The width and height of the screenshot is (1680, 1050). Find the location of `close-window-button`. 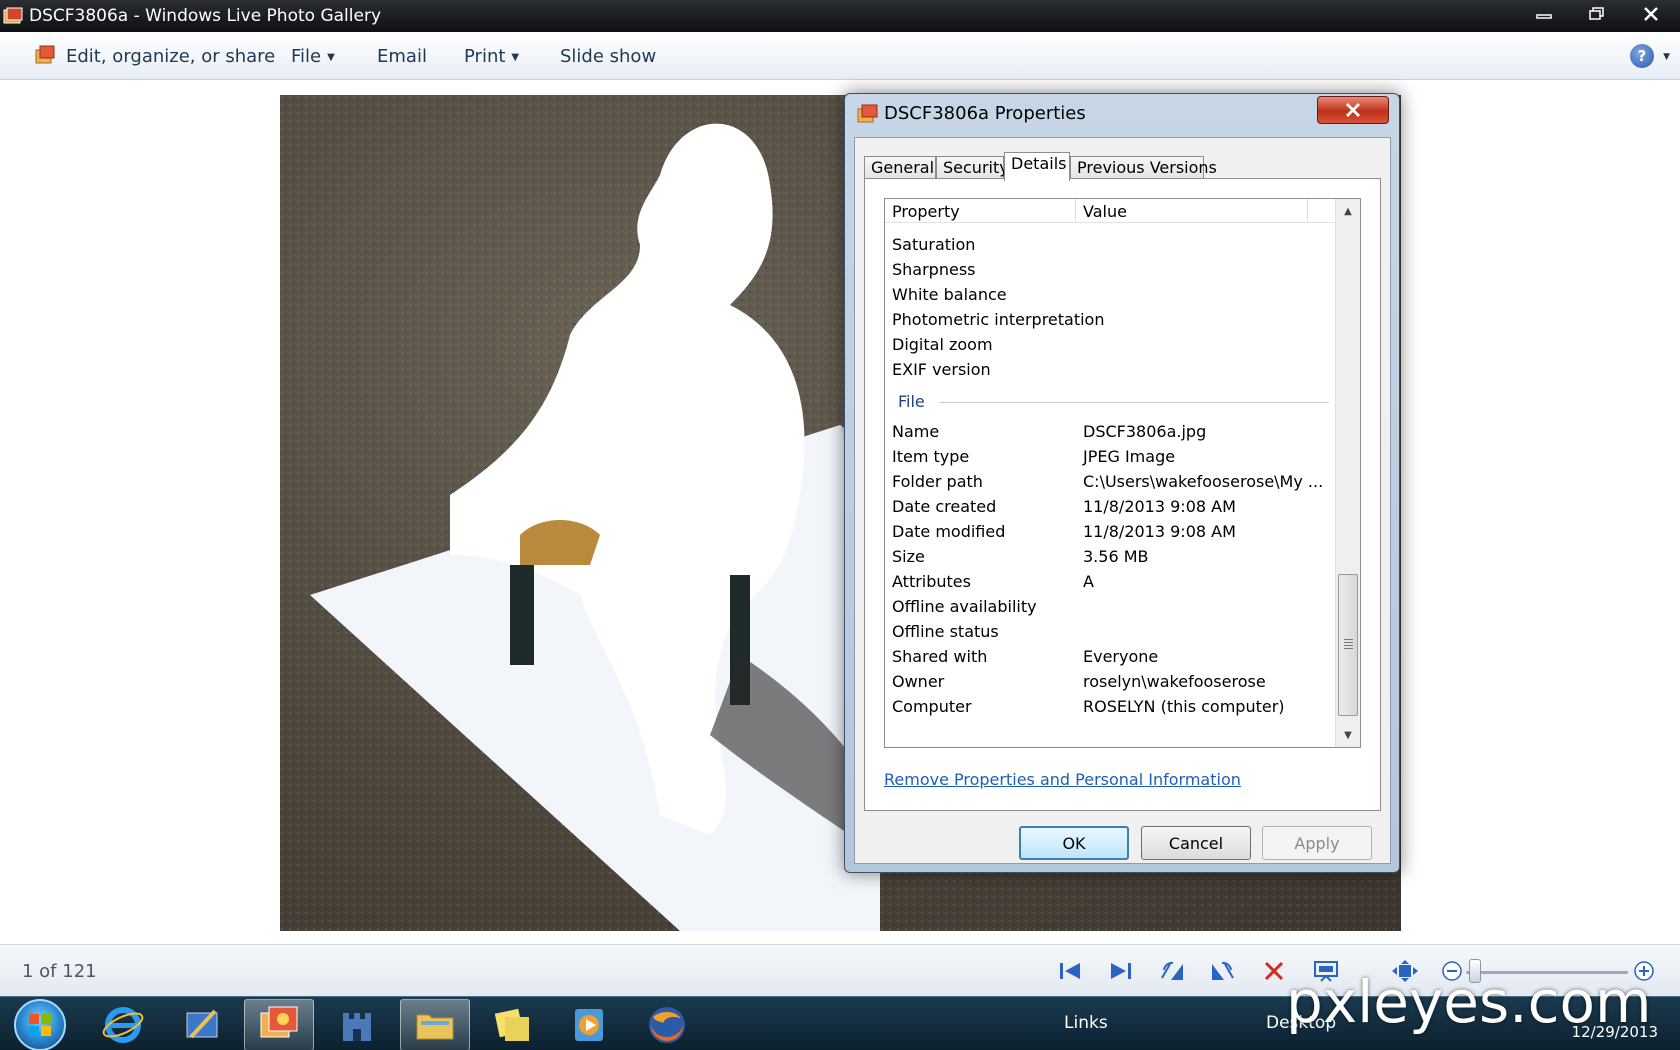

close-window-button is located at coordinates (1651, 14).